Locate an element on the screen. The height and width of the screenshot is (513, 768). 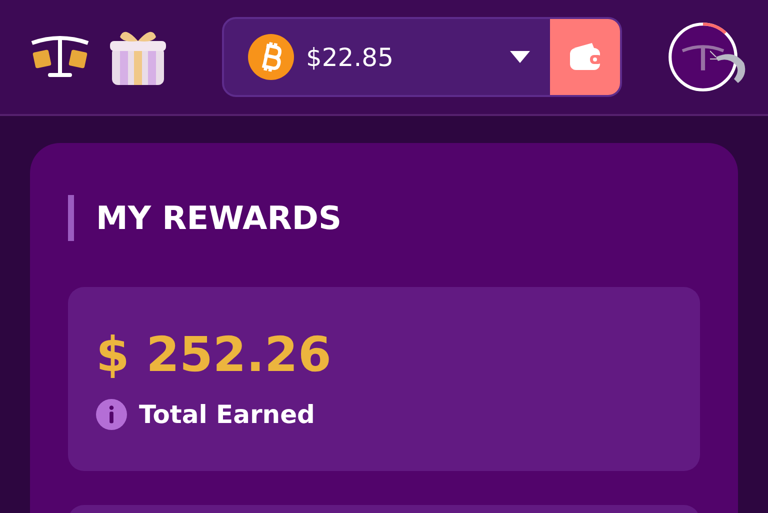
bitcoin-icon is located at coordinates (271, 57).